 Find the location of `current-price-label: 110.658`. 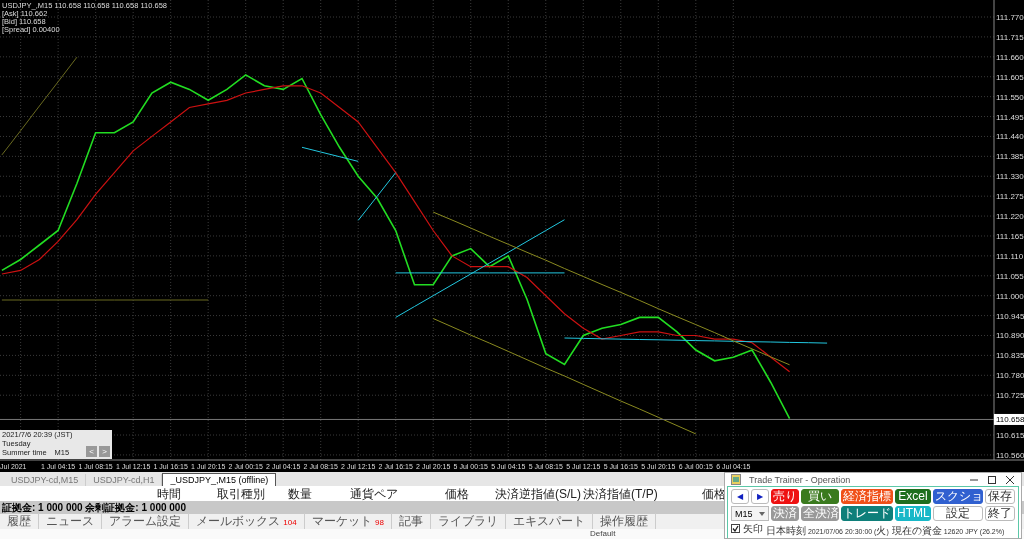

current-price-label: 110.658 is located at coordinates (1009, 419).